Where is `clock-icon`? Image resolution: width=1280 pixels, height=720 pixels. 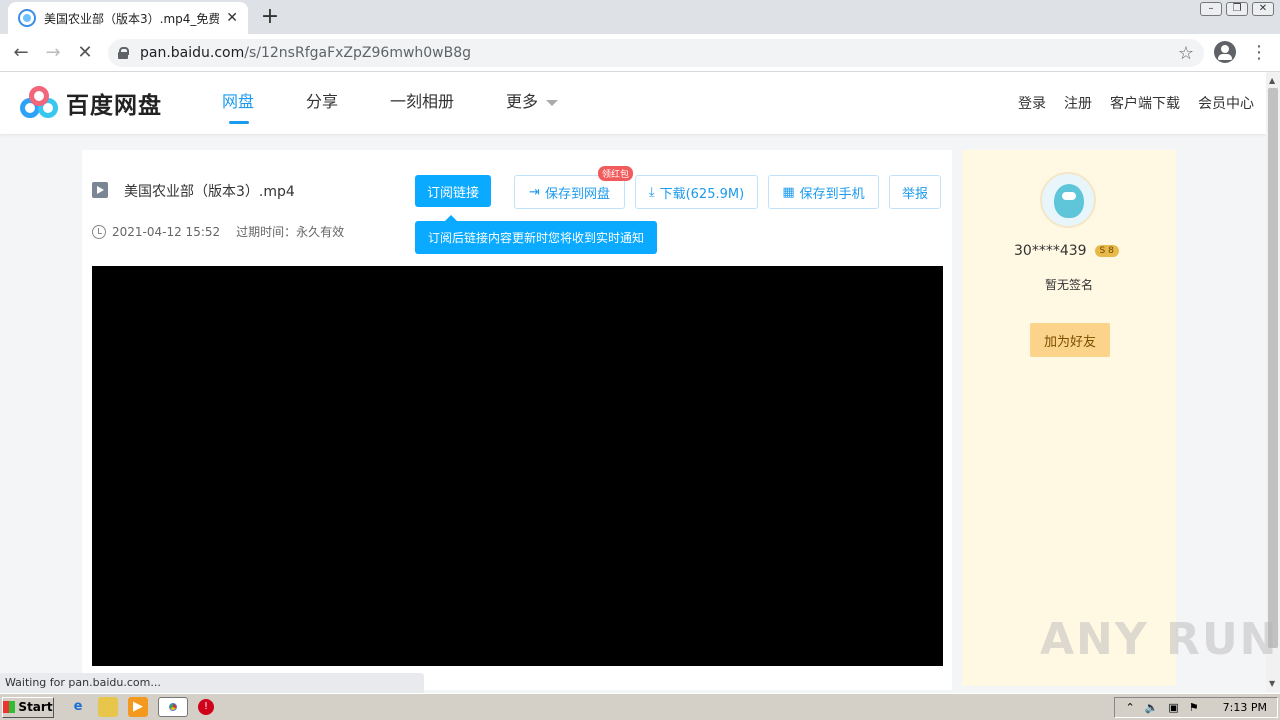
clock-icon is located at coordinates (99, 231).